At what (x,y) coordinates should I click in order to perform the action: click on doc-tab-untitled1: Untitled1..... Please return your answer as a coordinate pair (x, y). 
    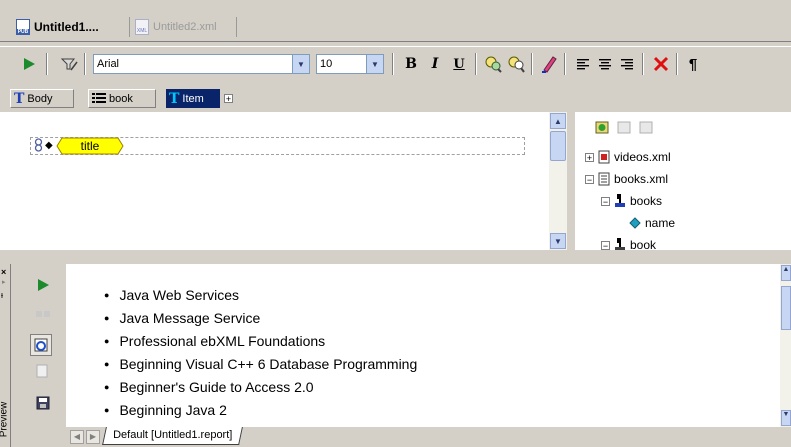
    Looking at the image, I should click on (57, 27).